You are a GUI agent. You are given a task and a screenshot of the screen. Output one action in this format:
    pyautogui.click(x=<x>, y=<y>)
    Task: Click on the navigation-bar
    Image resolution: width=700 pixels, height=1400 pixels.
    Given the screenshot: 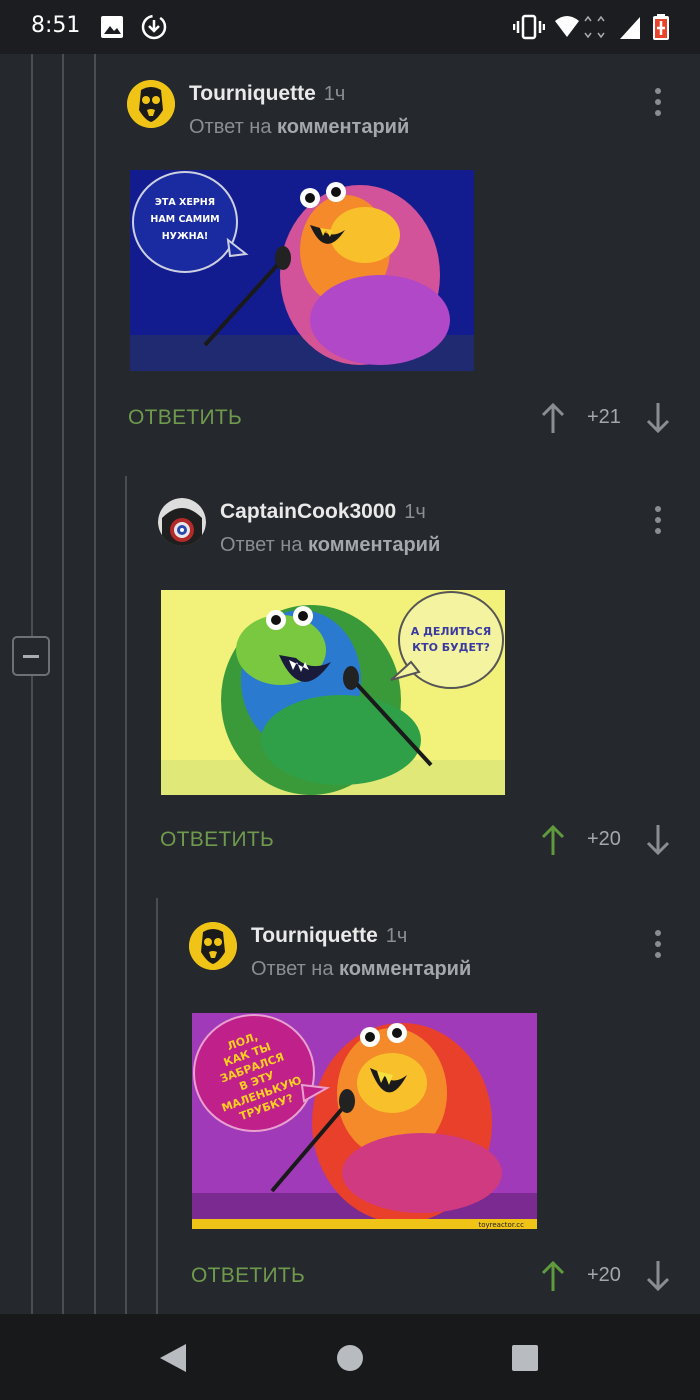 What is the action you would take?
    pyautogui.click(x=350, y=1357)
    